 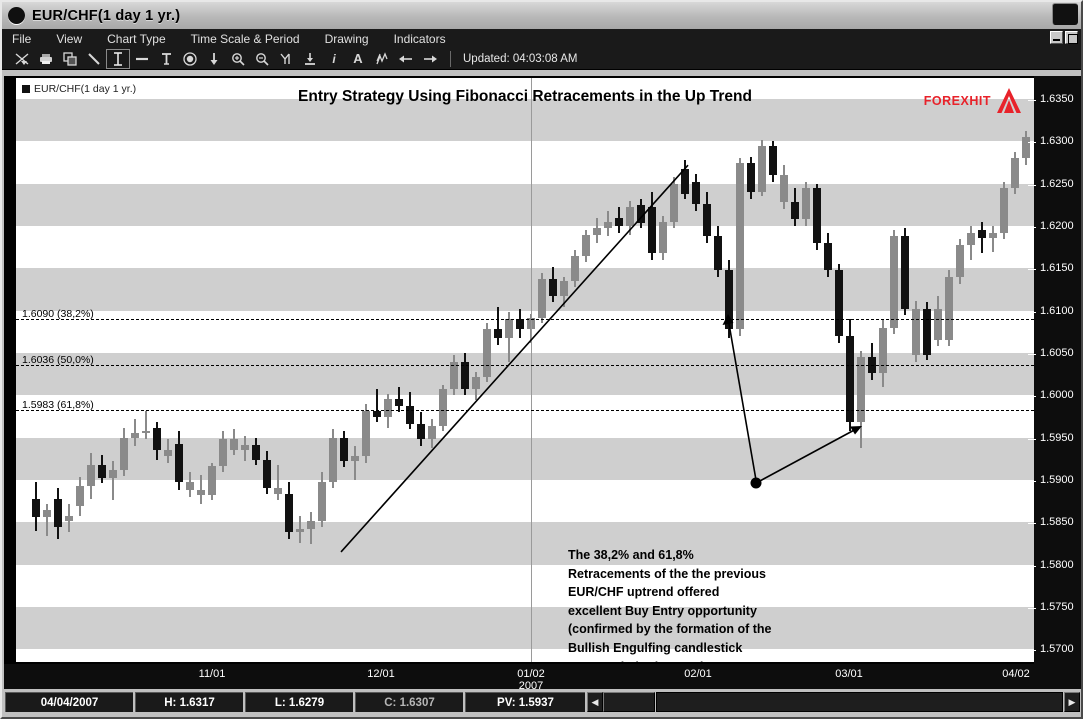 What do you see at coordinates (238, 59) in the screenshot?
I see `zoom-in-icon` at bounding box center [238, 59].